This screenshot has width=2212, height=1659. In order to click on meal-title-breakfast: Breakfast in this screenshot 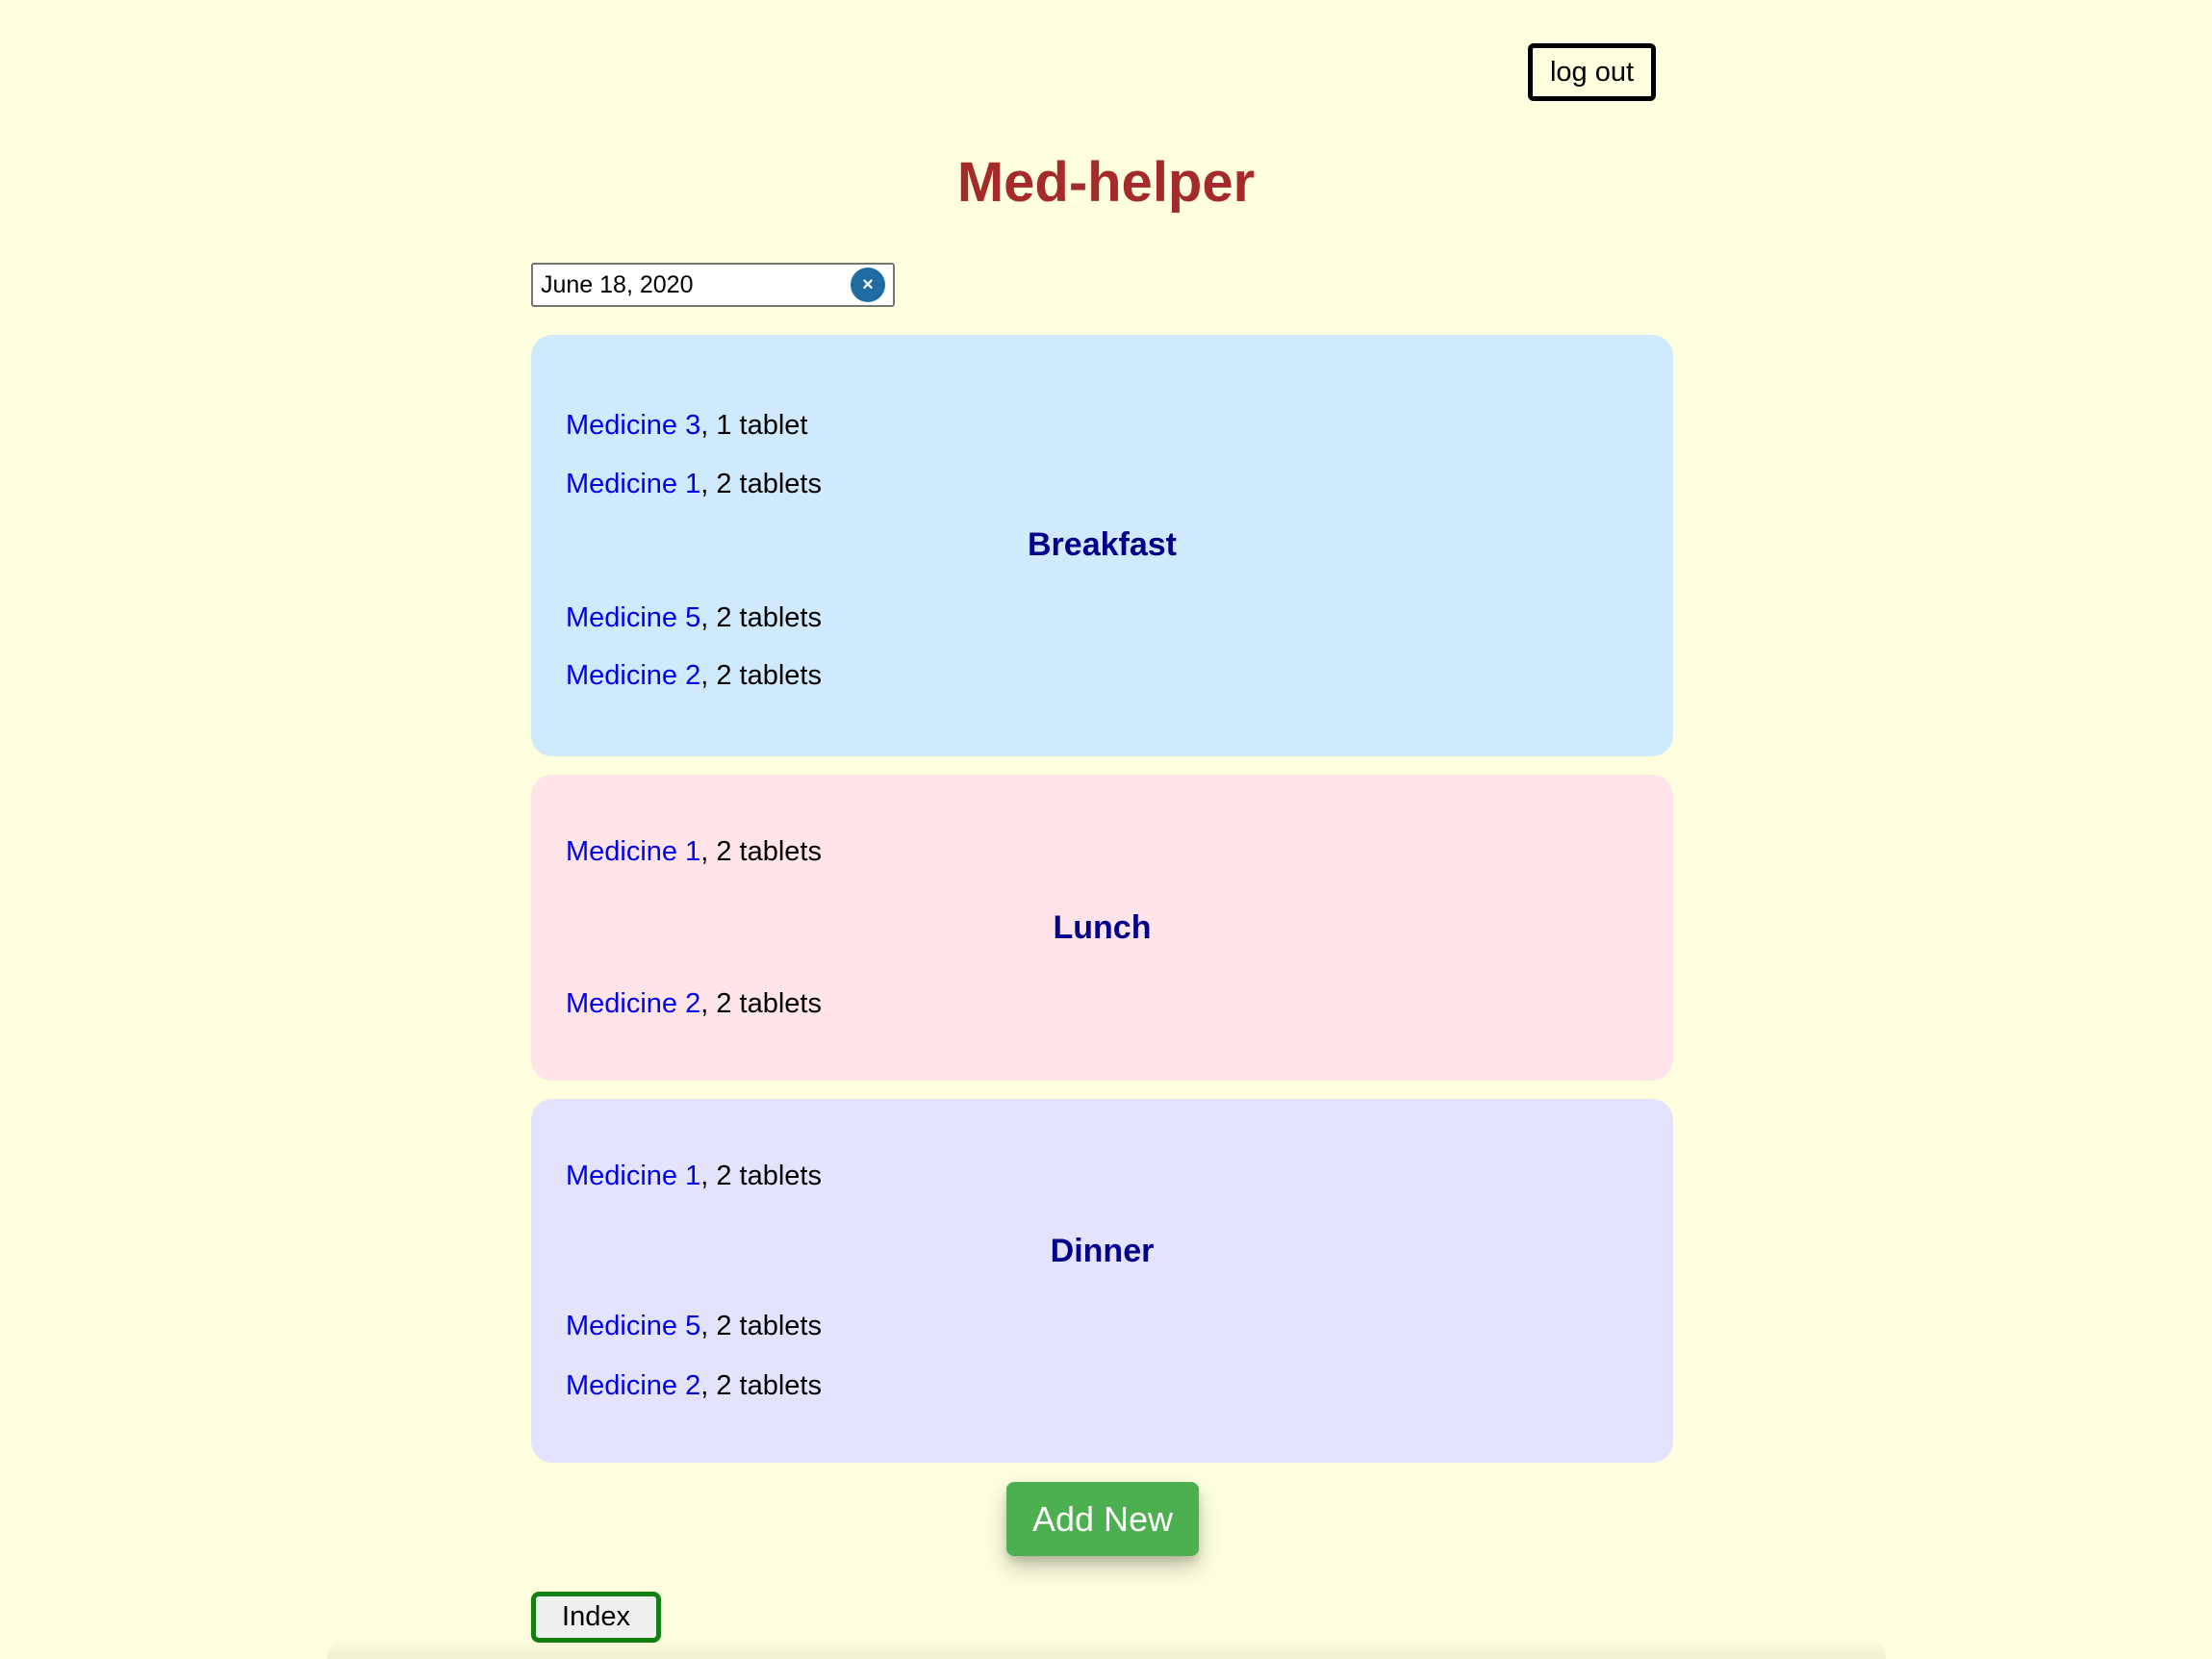, I will do `click(1102, 544)`.